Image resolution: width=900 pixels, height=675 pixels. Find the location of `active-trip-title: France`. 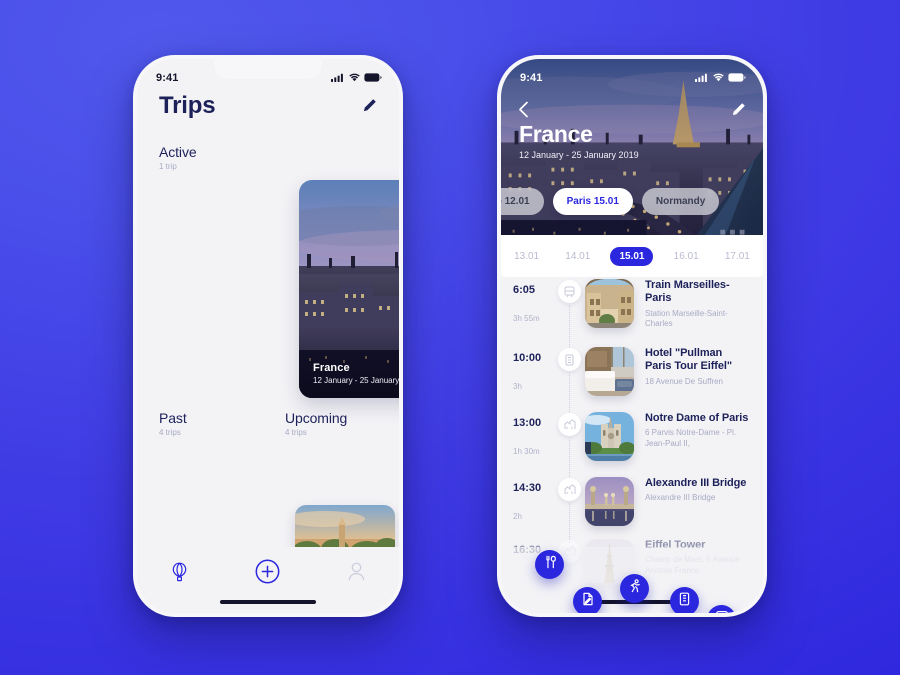

active-trip-title: France is located at coordinates (331, 368).